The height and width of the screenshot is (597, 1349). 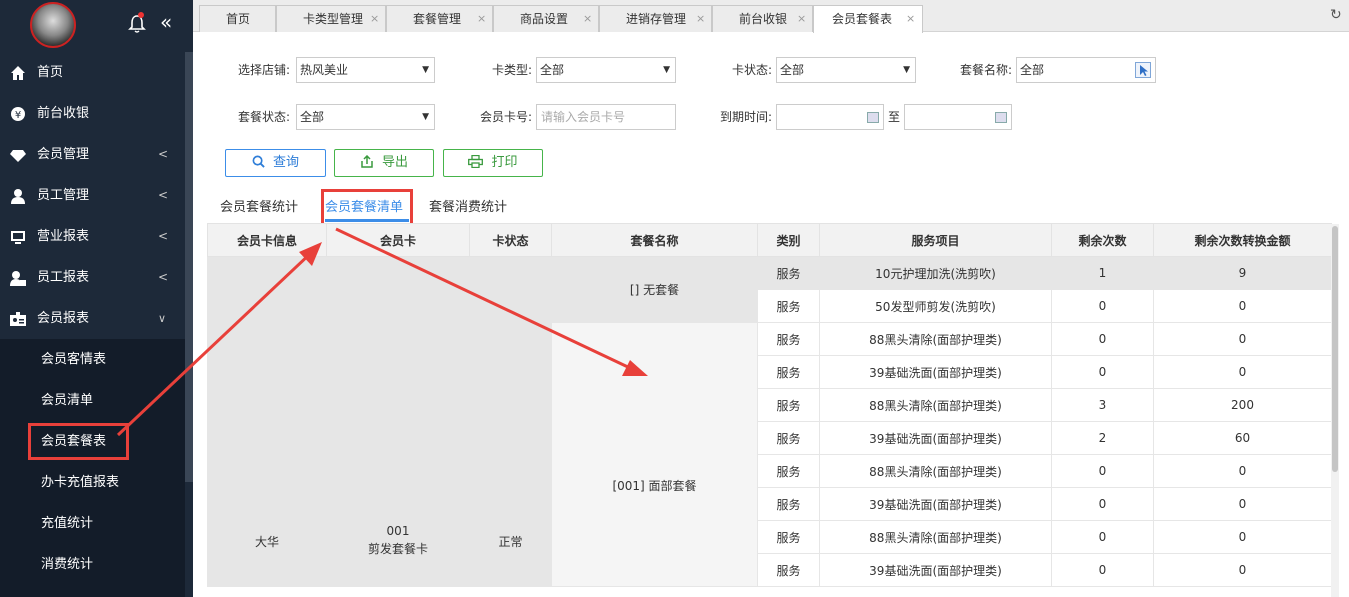 I want to click on yen-coin-icon: ¥, so click(x=18, y=114).